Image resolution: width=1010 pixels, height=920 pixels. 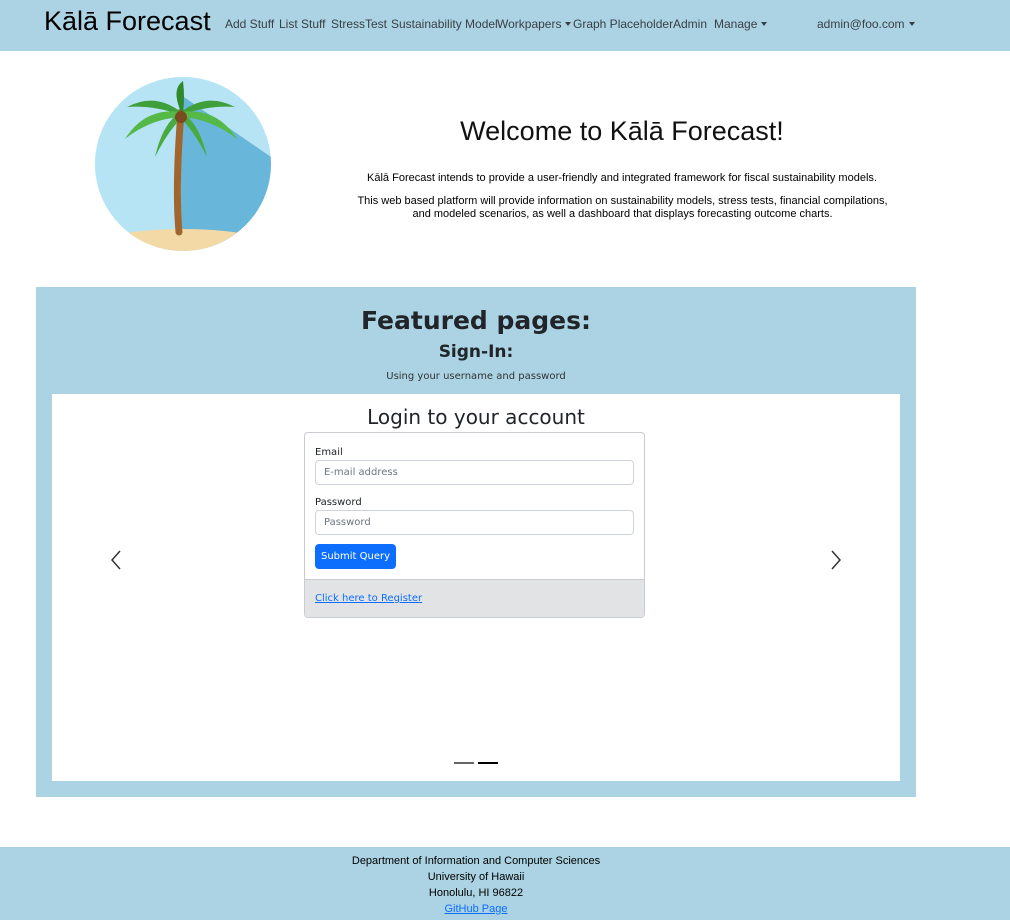 What do you see at coordinates (474, 598) in the screenshot?
I see `login-card-footer: Click here to Register` at bounding box center [474, 598].